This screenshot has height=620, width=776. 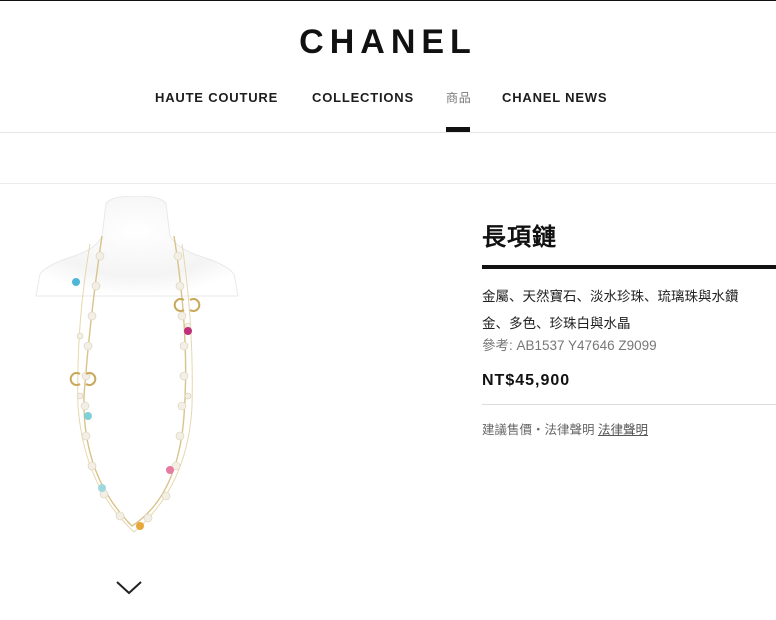 I want to click on nav-item-collections: COLLECTIONS, so click(x=363, y=98).